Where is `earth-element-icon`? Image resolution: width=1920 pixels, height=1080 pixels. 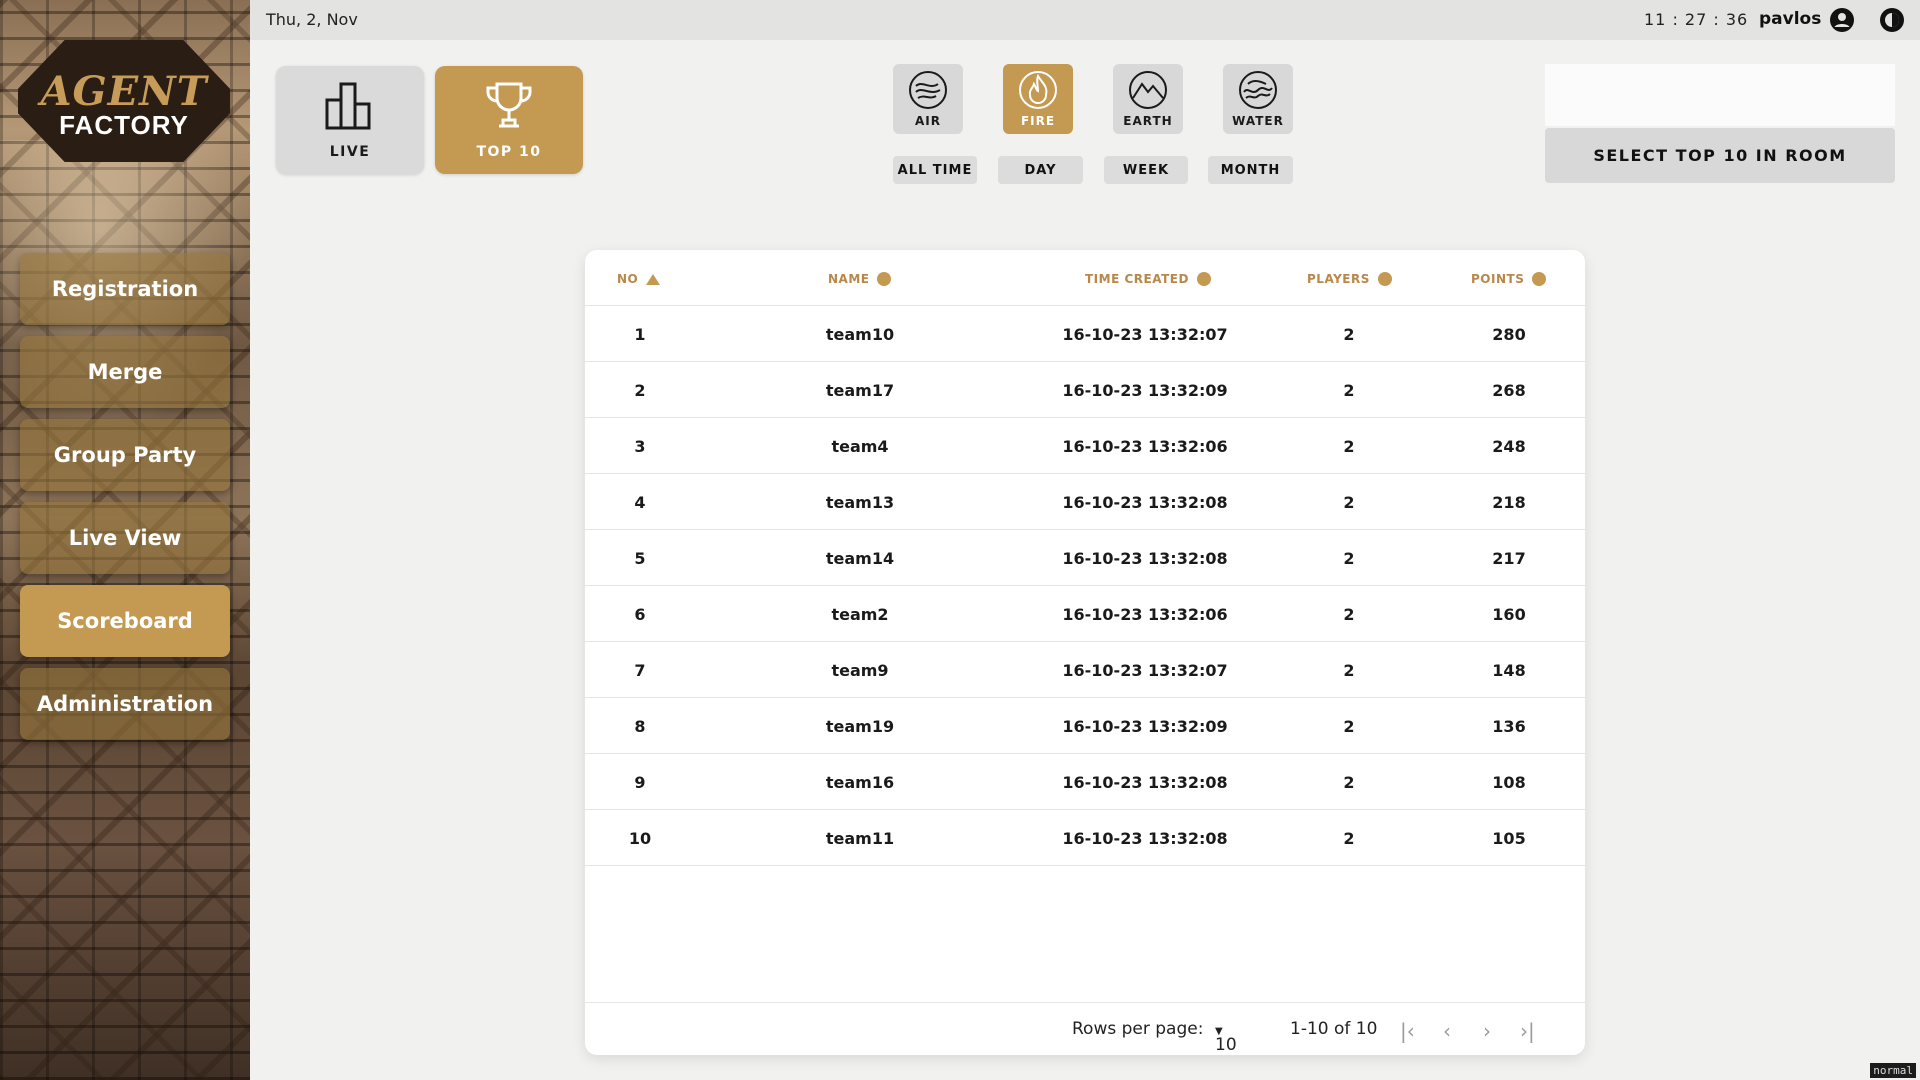 earth-element-icon is located at coordinates (1148, 90).